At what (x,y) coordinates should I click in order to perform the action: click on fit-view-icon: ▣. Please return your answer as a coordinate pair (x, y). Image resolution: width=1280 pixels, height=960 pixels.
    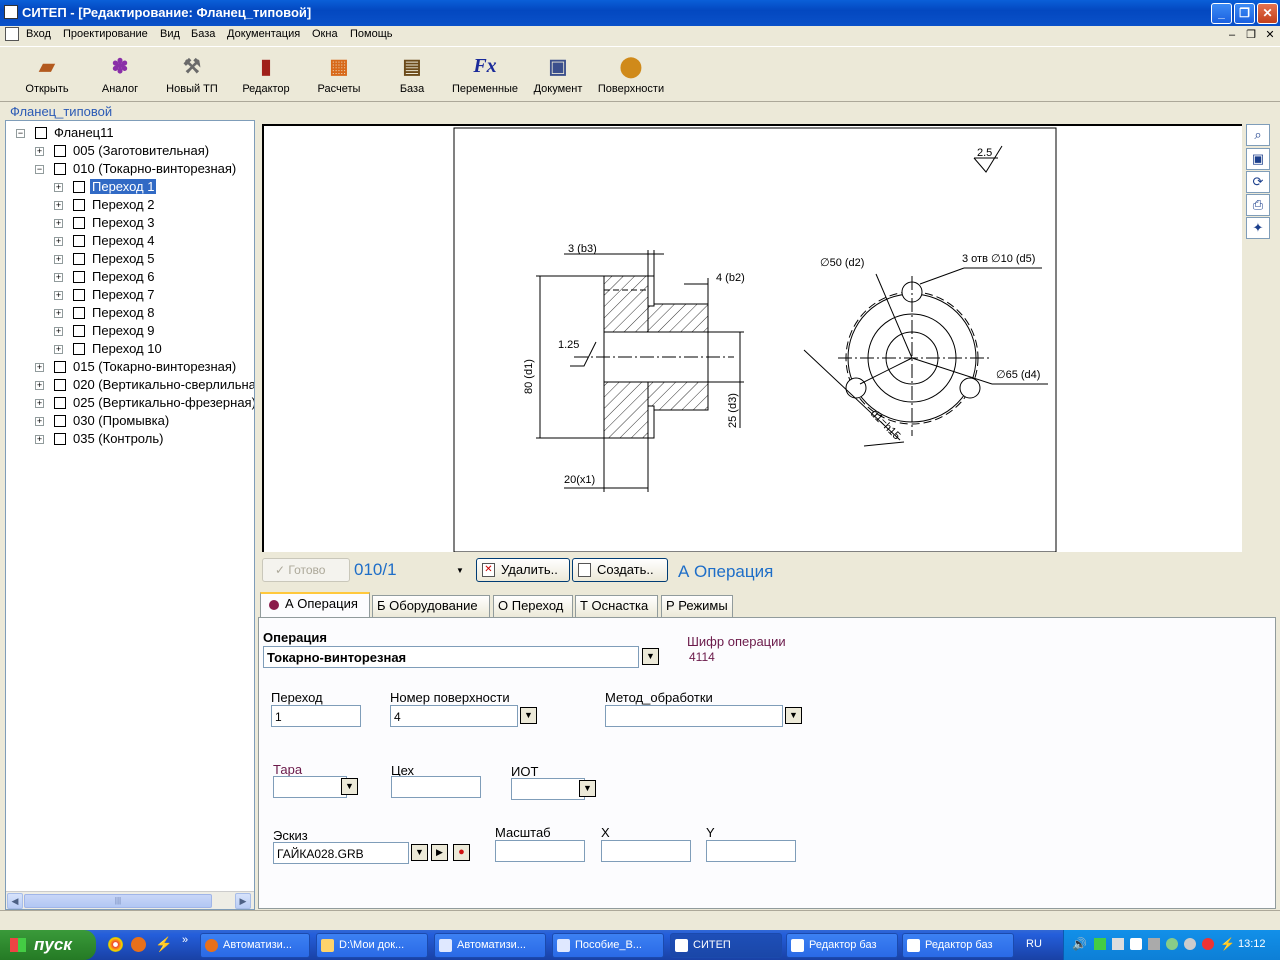
    Looking at the image, I should click on (1258, 159).